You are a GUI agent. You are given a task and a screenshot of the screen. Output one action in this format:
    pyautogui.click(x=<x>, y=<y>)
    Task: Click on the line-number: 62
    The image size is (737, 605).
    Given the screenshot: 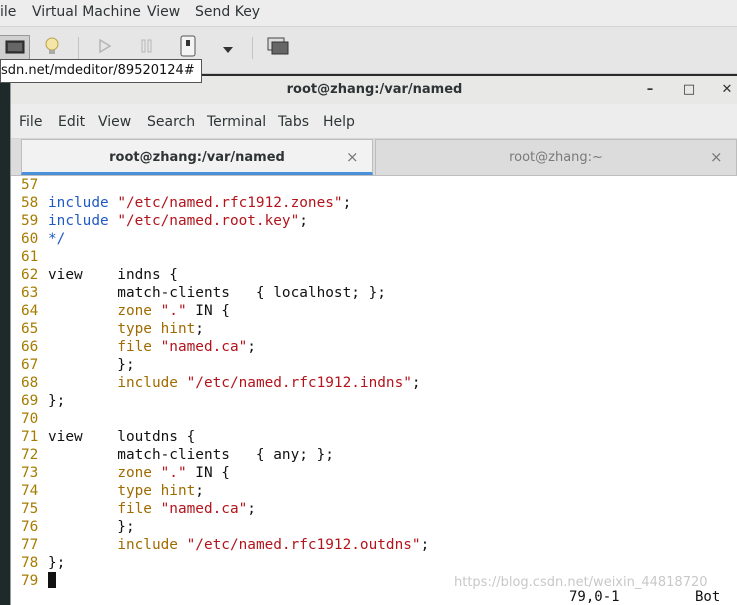 What is the action you would take?
    pyautogui.click(x=30, y=275)
    